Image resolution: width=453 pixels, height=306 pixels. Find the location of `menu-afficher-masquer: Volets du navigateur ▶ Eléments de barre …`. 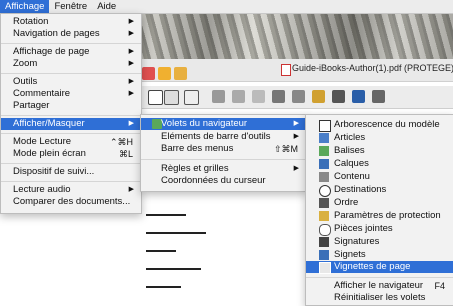

menu-afficher-masquer: Volets du navigateur ▶ Eléments de barre … is located at coordinates (223, 153).